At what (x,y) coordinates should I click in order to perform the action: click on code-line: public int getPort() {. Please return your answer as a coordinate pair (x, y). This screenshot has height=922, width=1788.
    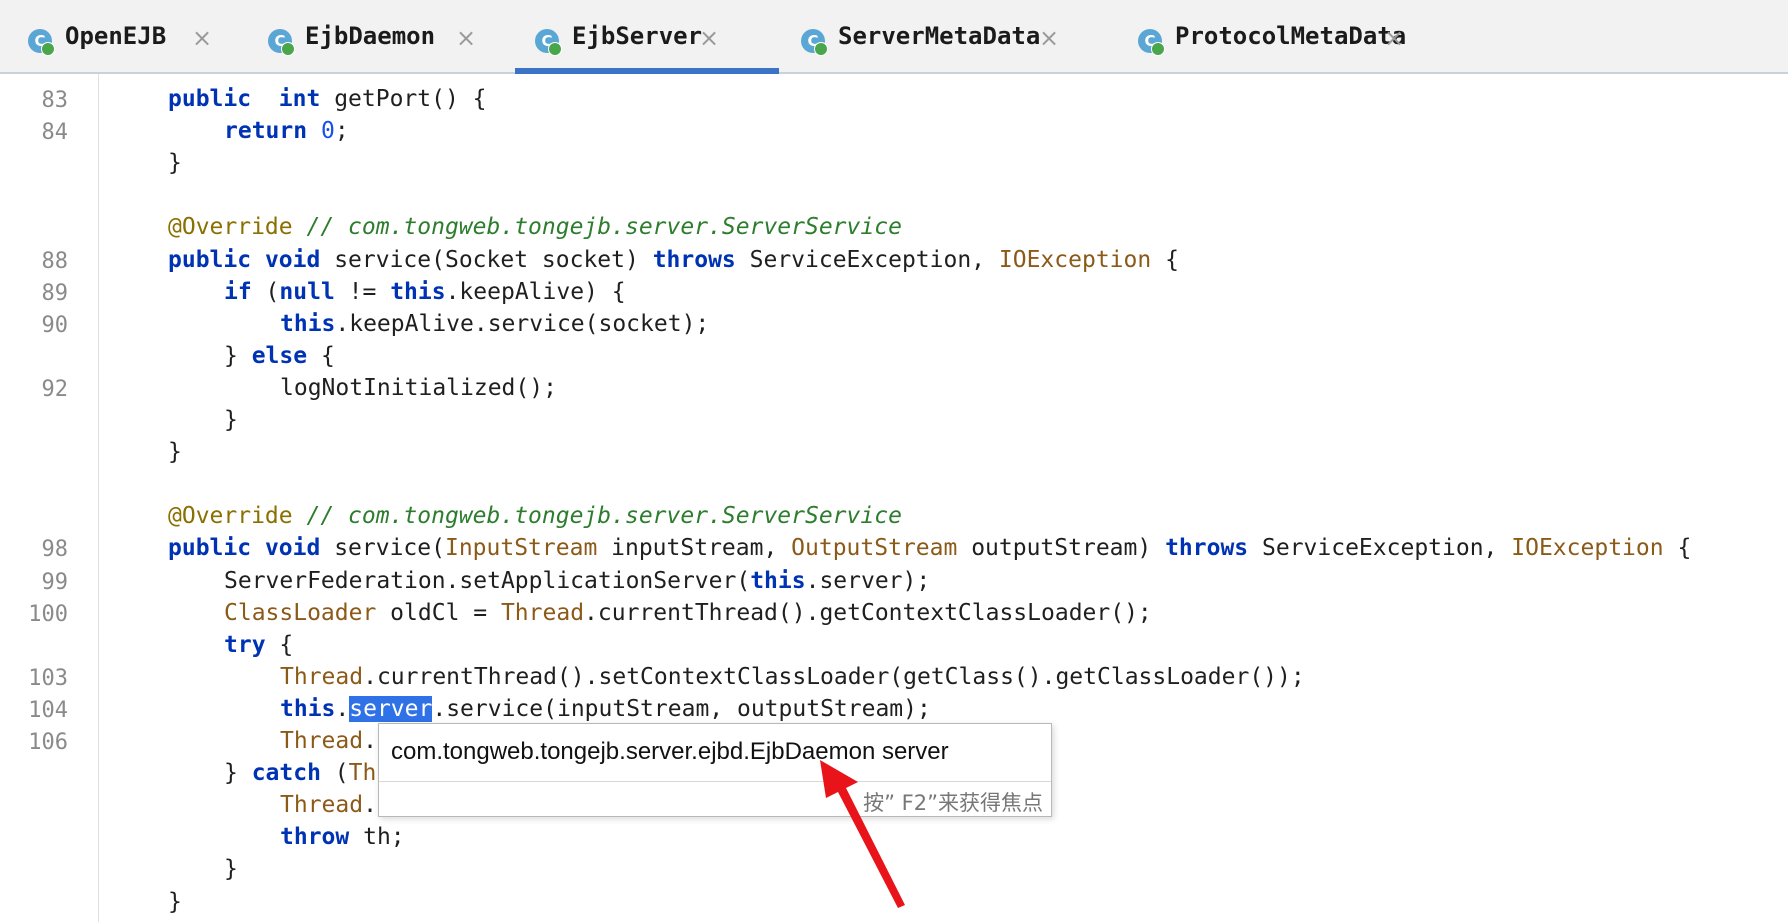
    Looking at the image, I should click on (327, 99).